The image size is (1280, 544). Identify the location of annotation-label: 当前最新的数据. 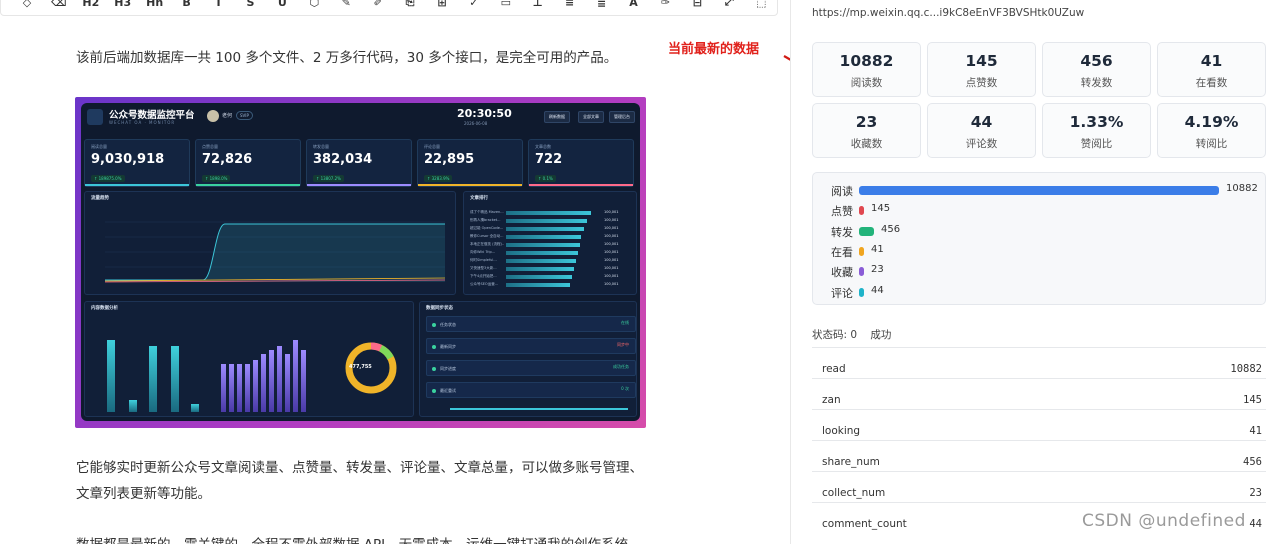
(714, 49).